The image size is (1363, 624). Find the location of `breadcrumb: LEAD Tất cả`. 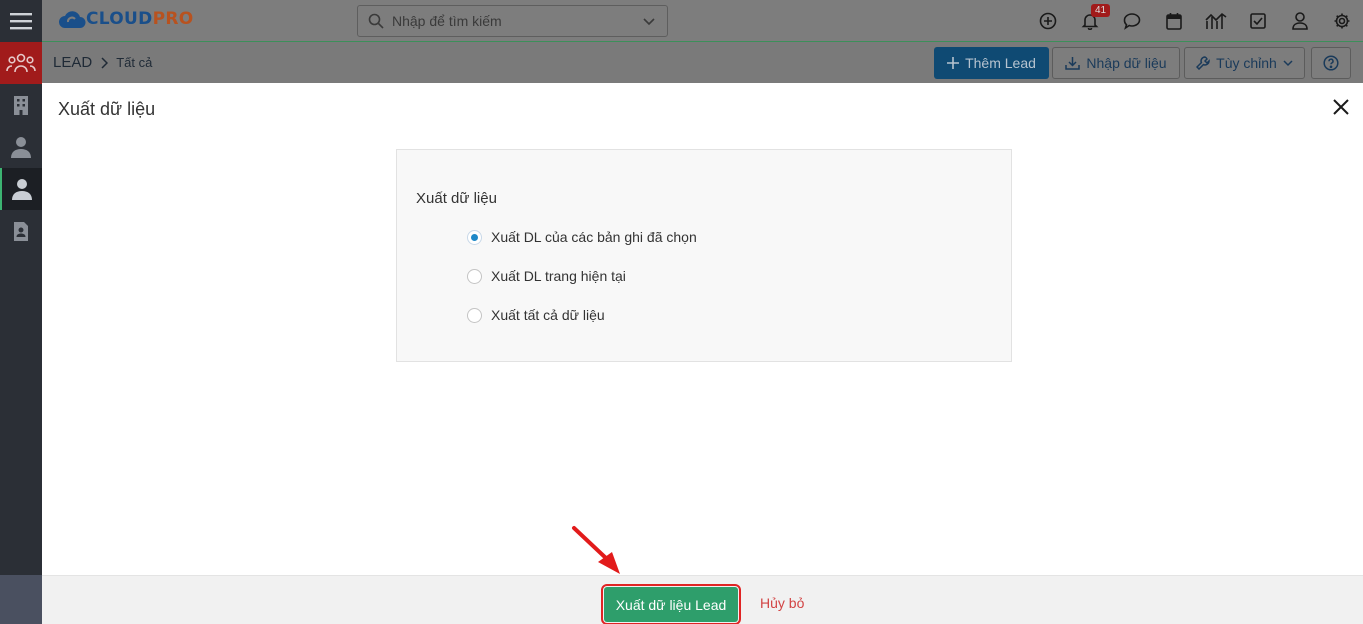

breadcrumb: LEAD Tất cả is located at coordinates (102, 62).